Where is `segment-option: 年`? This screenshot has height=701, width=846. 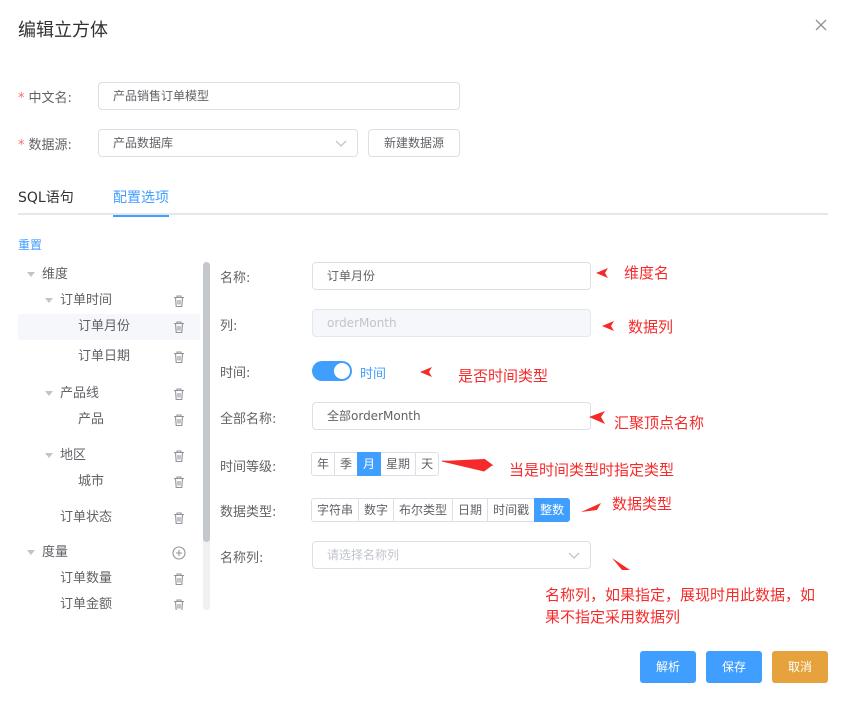 segment-option: 年 is located at coordinates (323, 464).